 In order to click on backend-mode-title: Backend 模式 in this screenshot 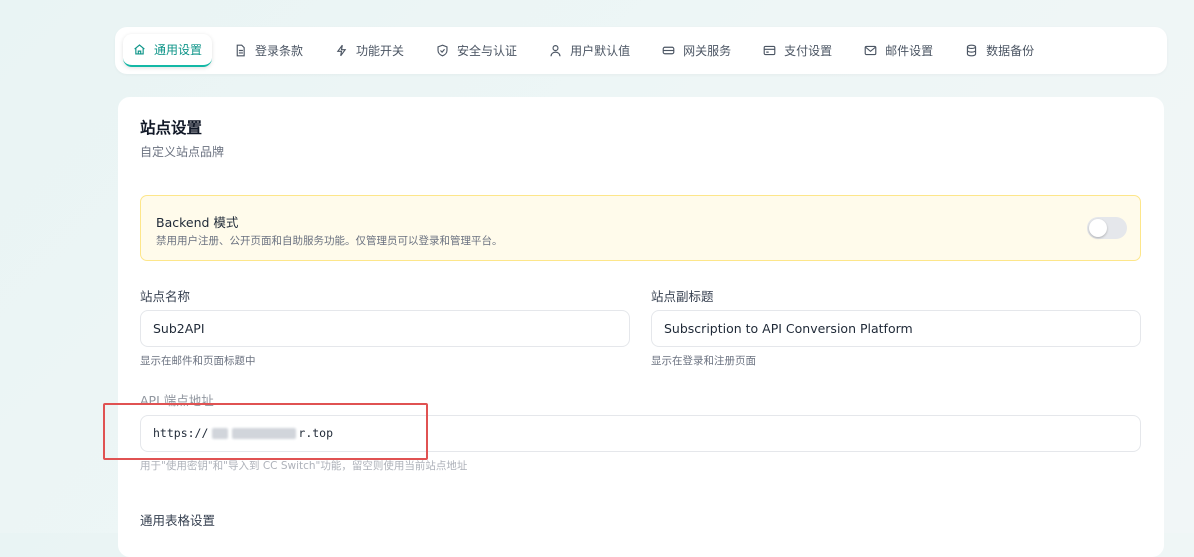, I will do `click(197, 222)`.